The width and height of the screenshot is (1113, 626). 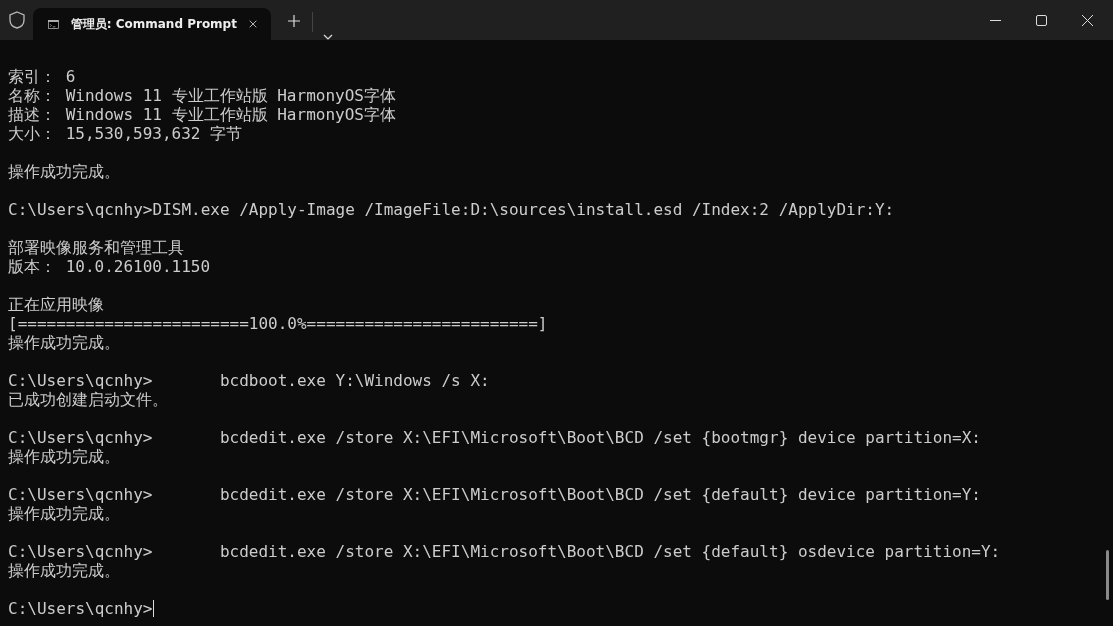 I want to click on console-line: C:\Users\qcnhy> bcdedit.exe /store X:\EFI\Microsoft\Boot\BCD /set {default} osdevice partition=Y:, so click(x=504, y=551).